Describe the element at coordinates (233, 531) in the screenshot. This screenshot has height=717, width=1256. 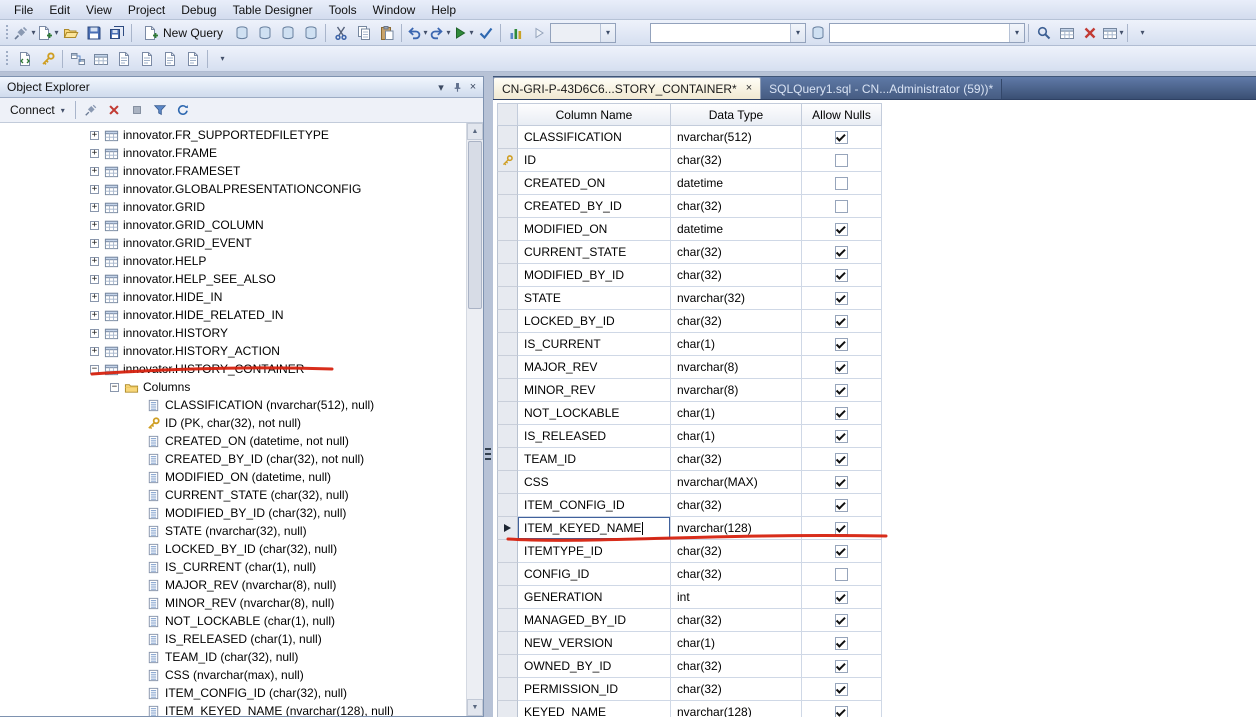
I see `tree-item-state-nvarchar-32-null: STATE (nvarchar(32), null)` at that location.